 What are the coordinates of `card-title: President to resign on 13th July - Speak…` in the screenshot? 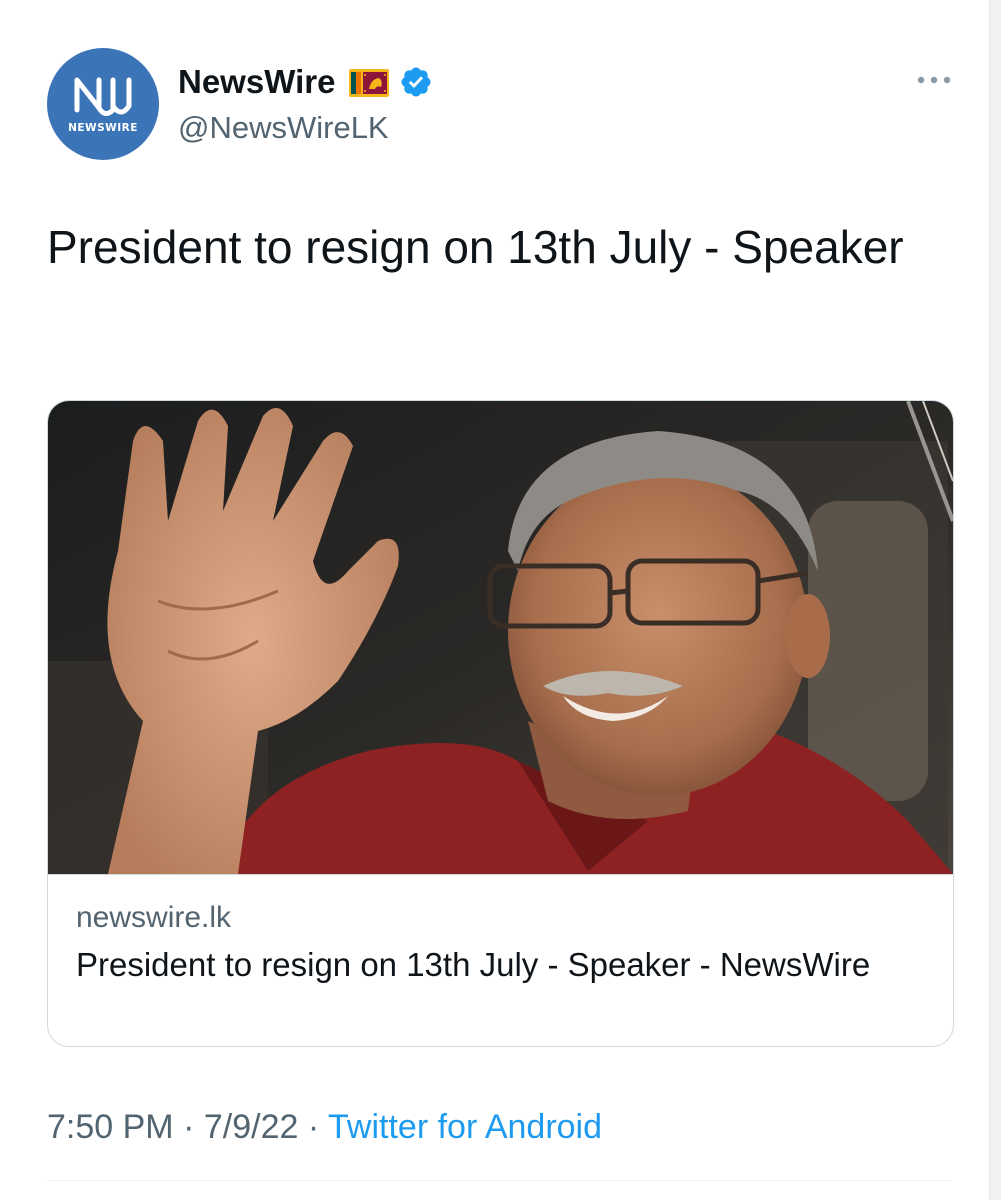 It's located at (496, 965).